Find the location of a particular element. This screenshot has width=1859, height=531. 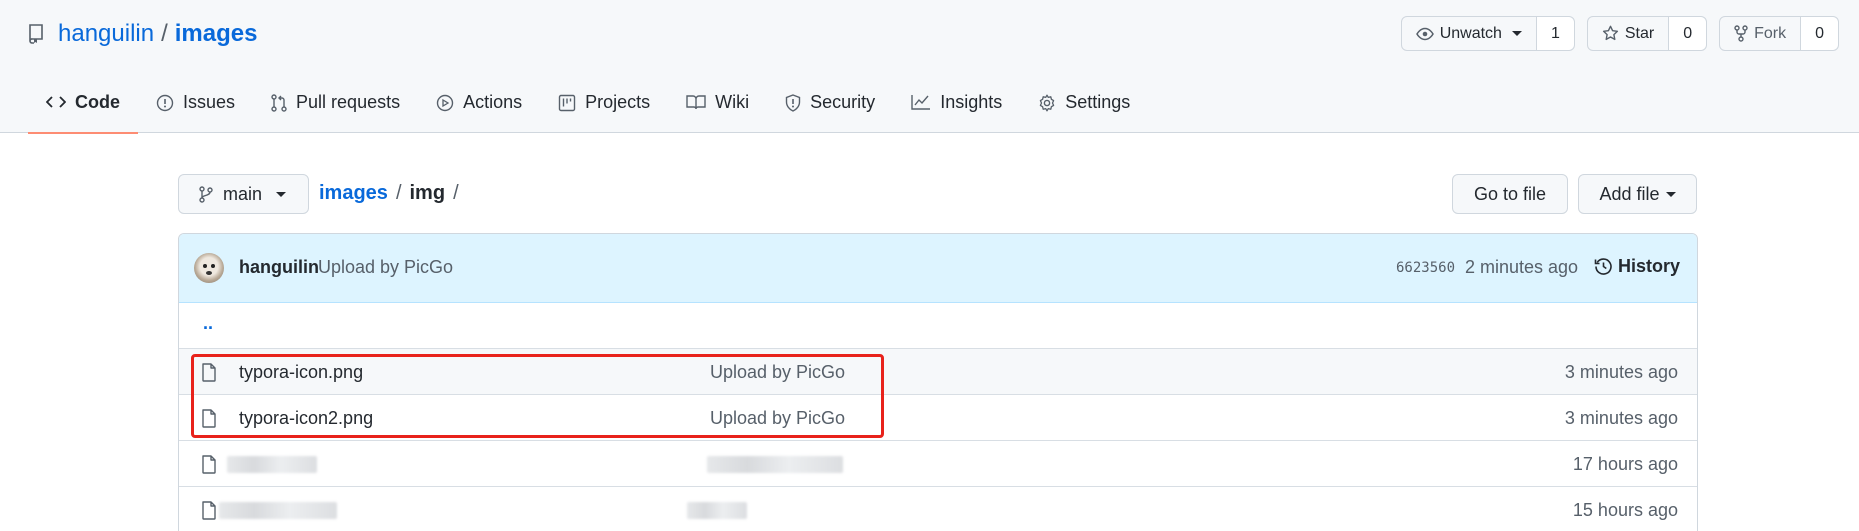

fork-label: Fork is located at coordinates (1770, 33).